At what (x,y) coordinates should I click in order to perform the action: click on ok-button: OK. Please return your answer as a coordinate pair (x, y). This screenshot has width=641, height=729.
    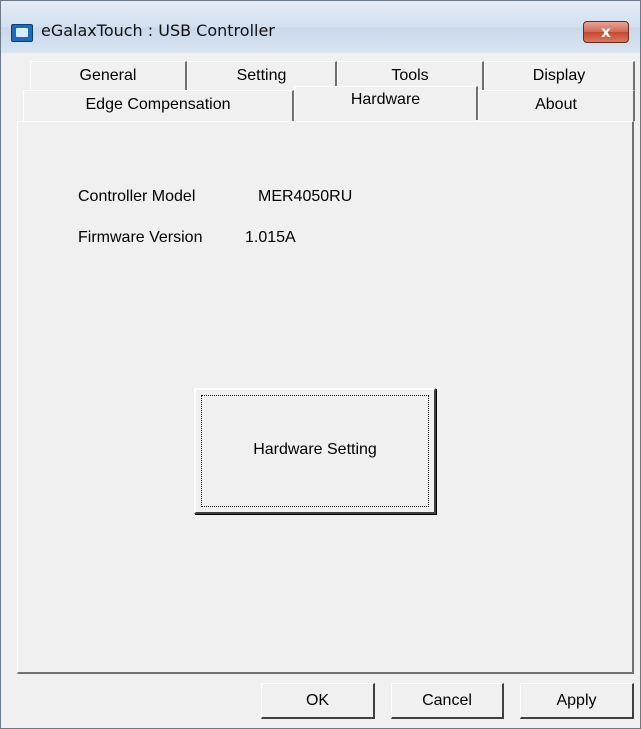
    Looking at the image, I should click on (318, 701).